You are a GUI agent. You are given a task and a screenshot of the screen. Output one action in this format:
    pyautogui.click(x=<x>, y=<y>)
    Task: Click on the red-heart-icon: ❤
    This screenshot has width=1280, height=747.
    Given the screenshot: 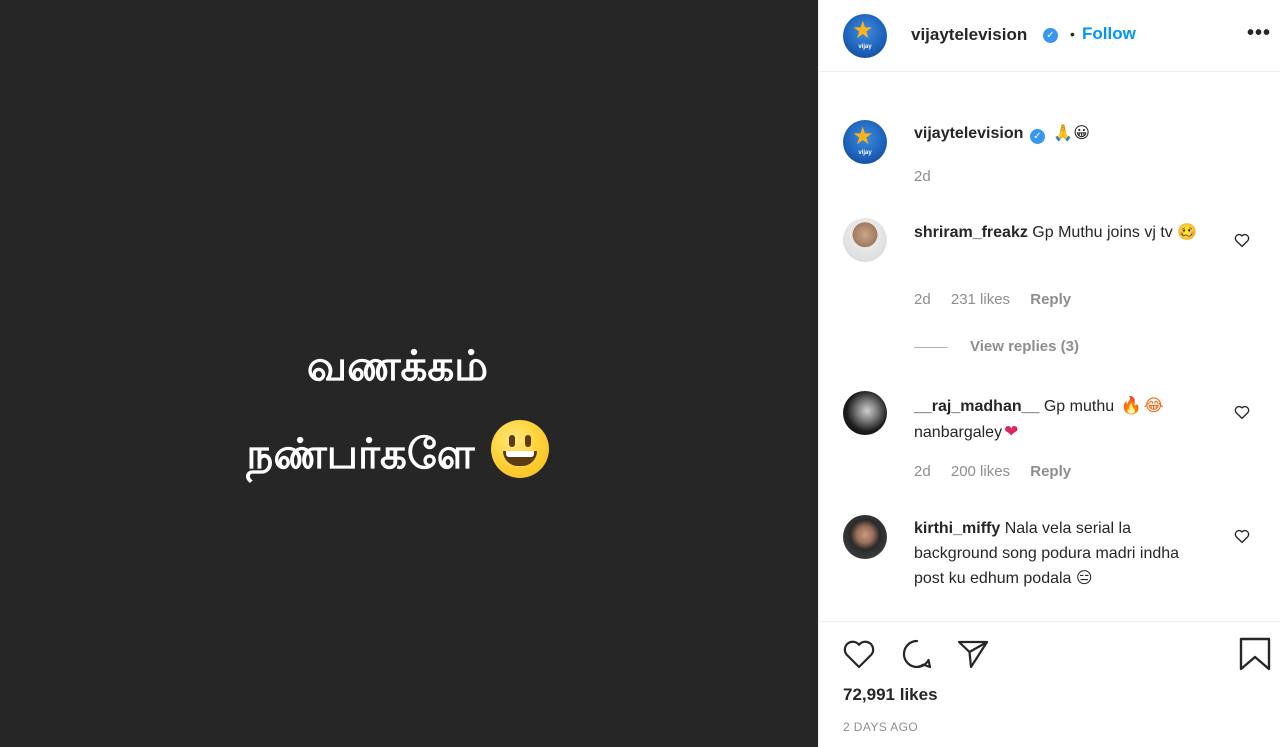 What is the action you would take?
    pyautogui.click(x=1011, y=431)
    